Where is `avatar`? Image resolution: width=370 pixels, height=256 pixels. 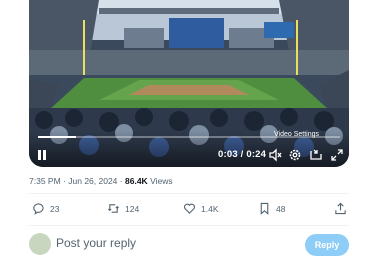 avatar is located at coordinates (40, 244).